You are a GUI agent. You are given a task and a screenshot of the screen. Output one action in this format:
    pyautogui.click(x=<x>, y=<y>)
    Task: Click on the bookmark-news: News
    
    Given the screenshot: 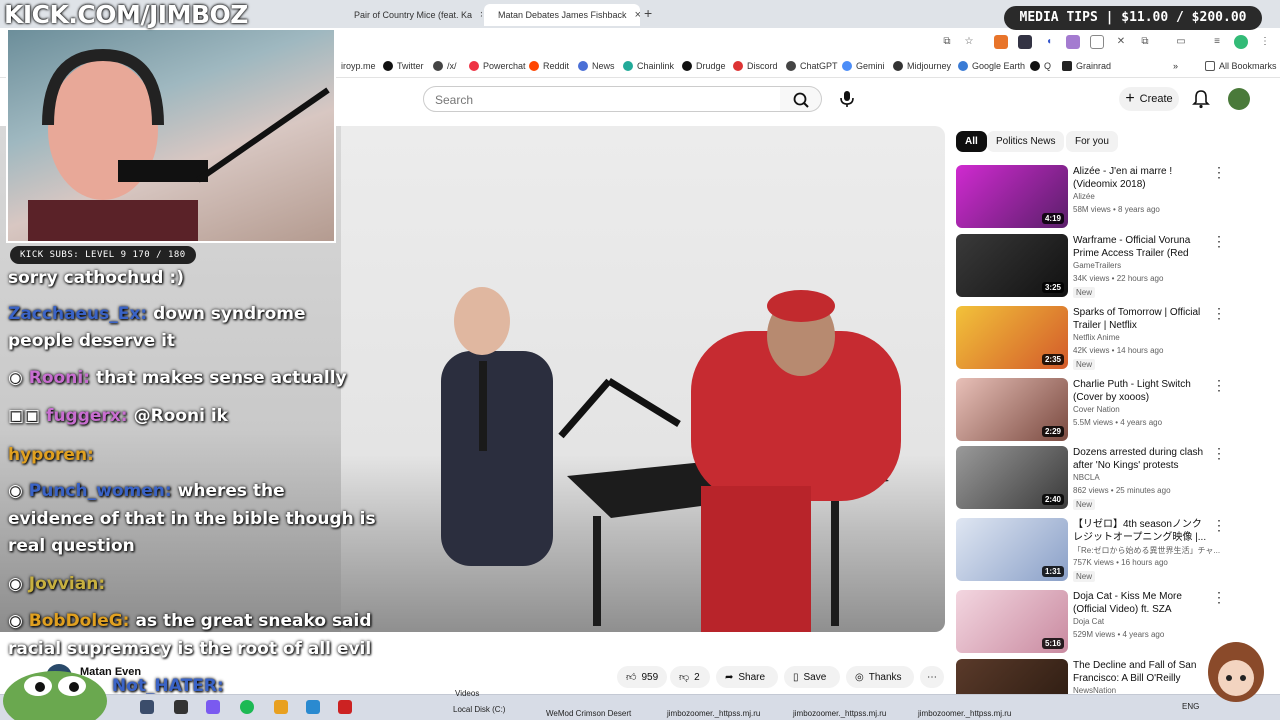 What is the action you would take?
    pyautogui.click(x=596, y=66)
    